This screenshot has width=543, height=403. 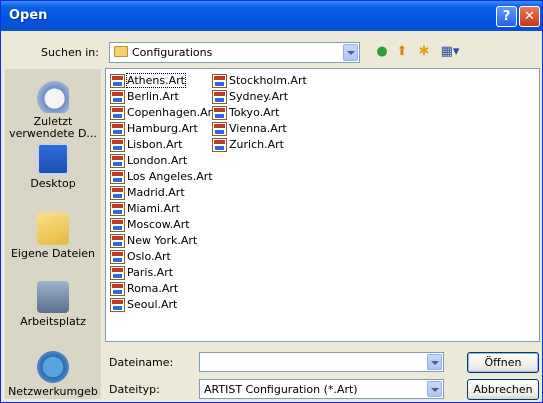 What do you see at coordinates (506, 16) in the screenshot?
I see `help-button: ?` at bounding box center [506, 16].